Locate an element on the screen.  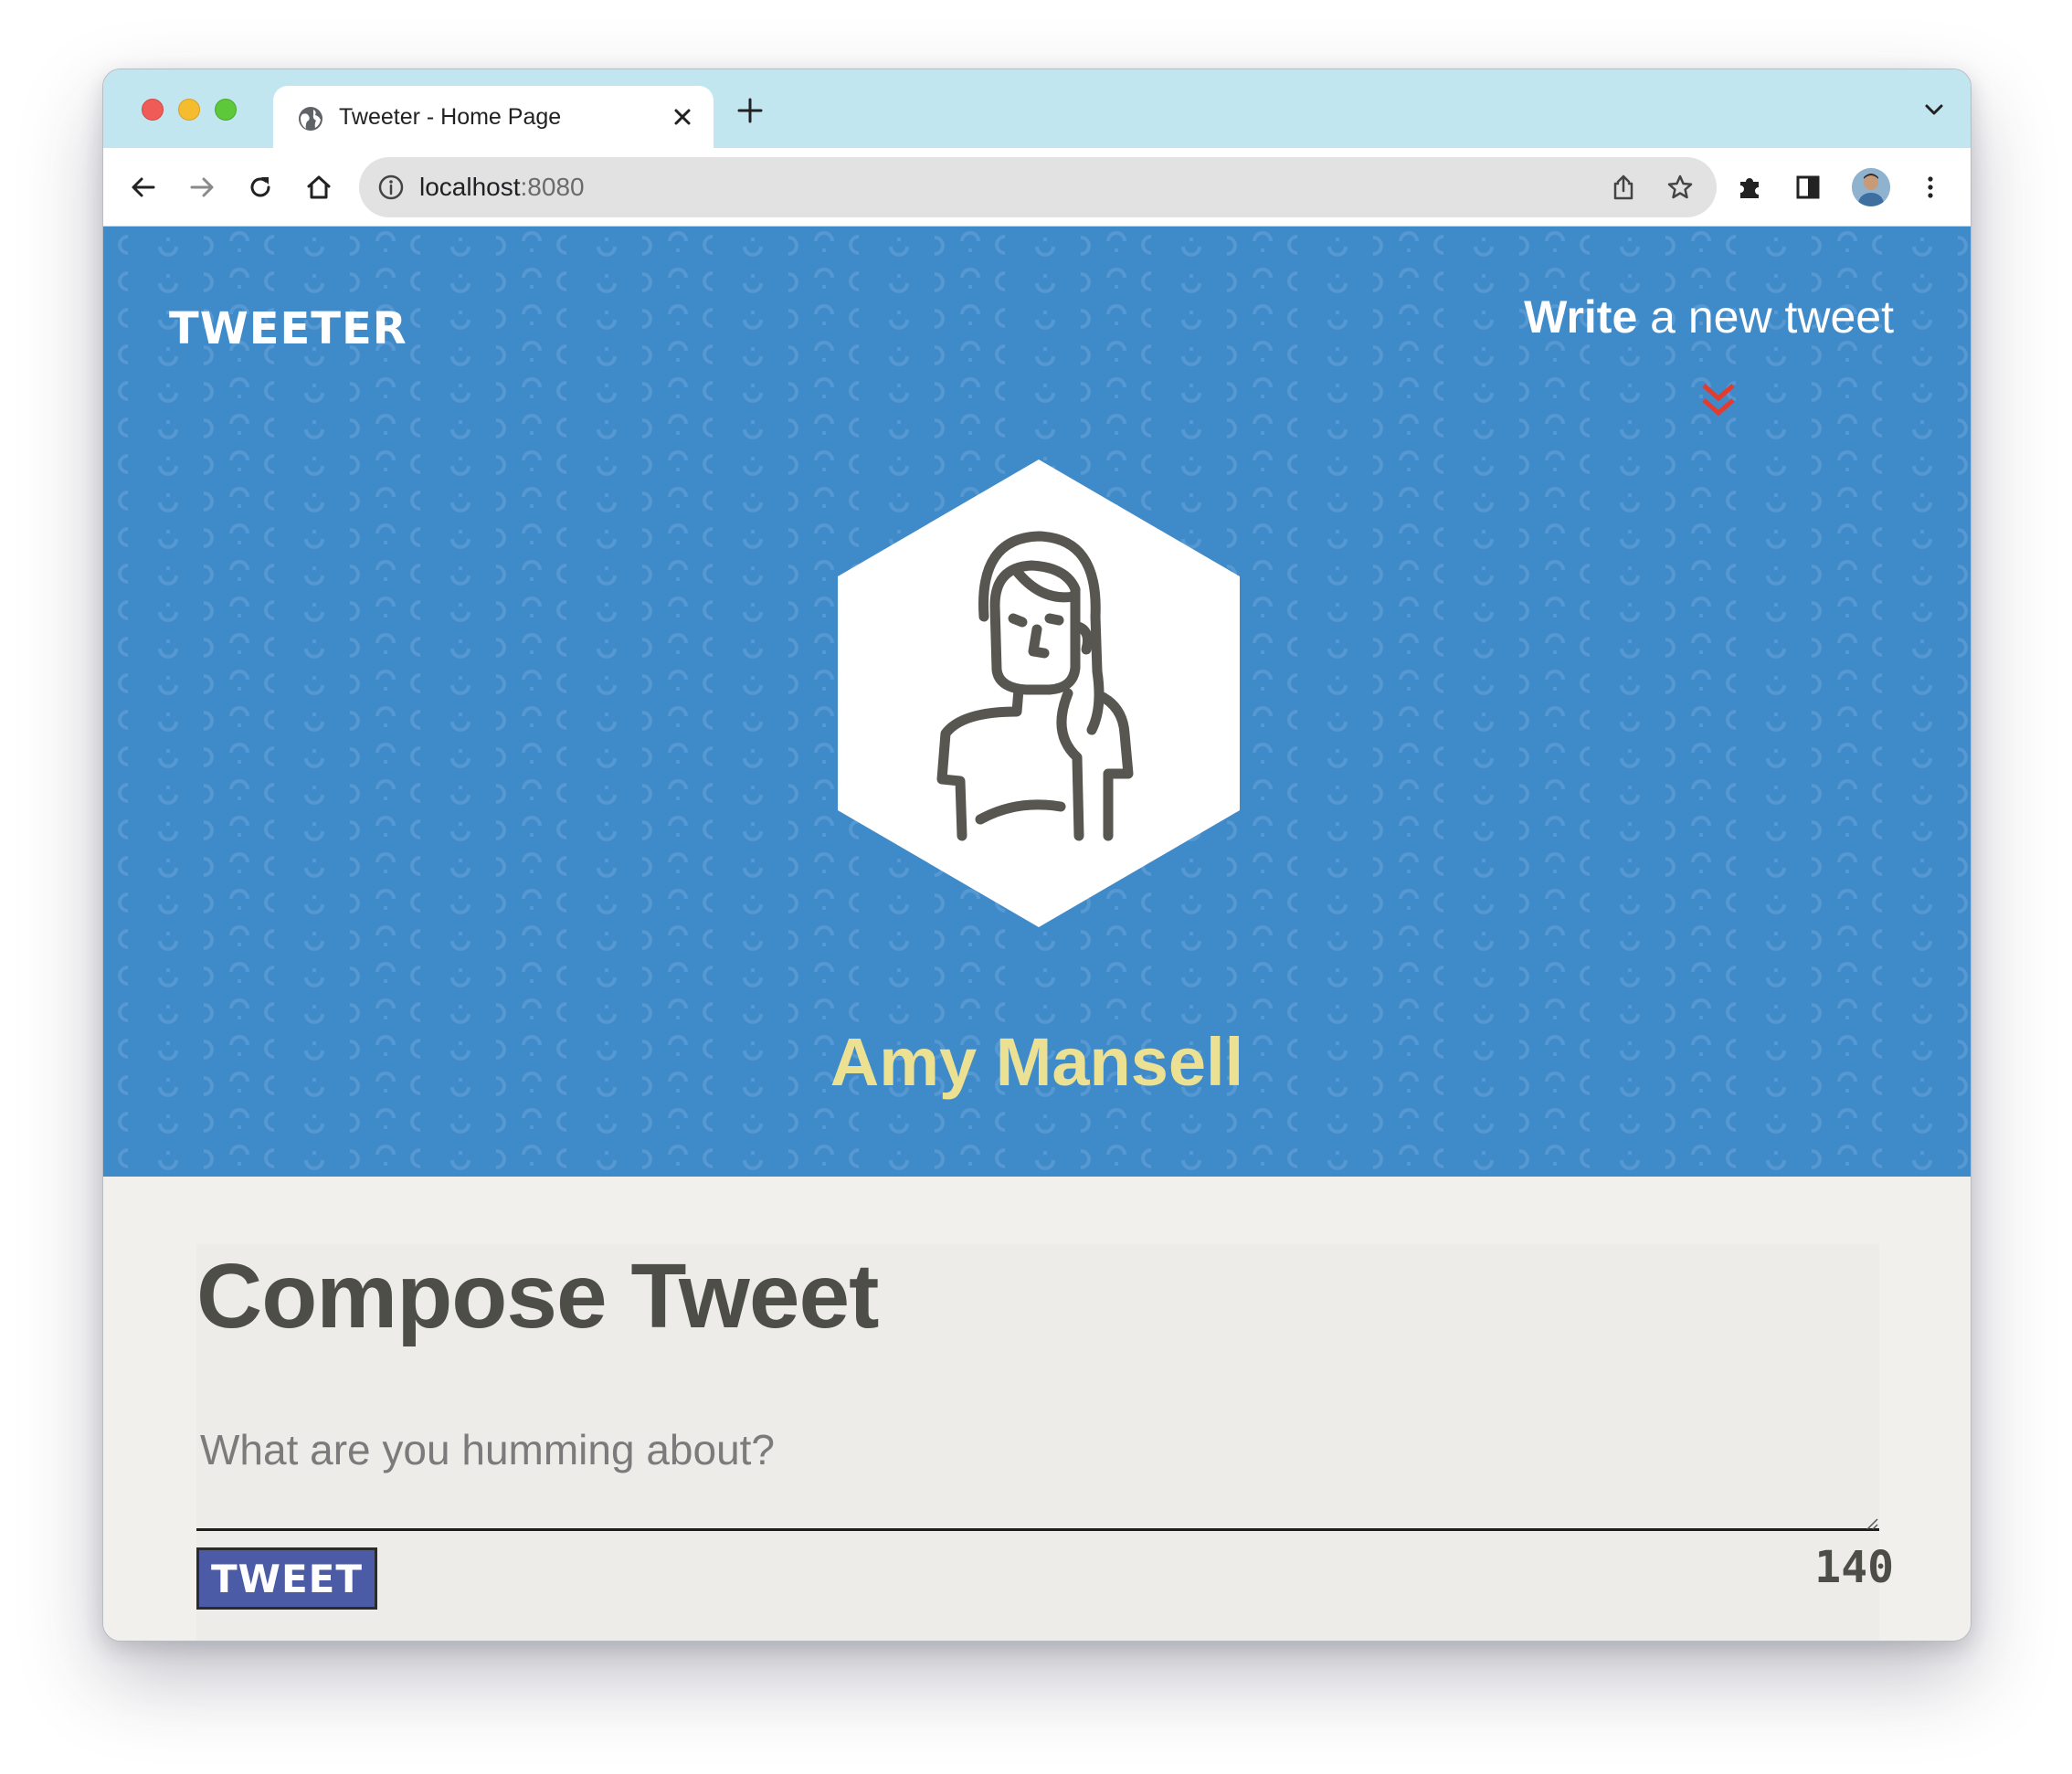
bookmark-star-icon is located at coordinates (1680, 187).